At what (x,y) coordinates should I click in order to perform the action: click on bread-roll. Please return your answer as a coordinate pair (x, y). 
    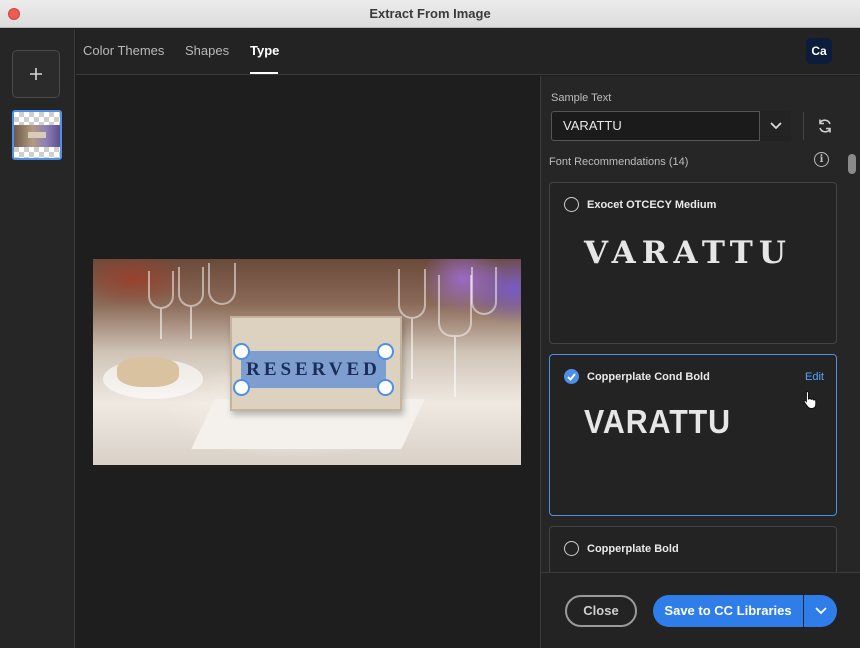
    Looking at the image, I should click on (148, 372).